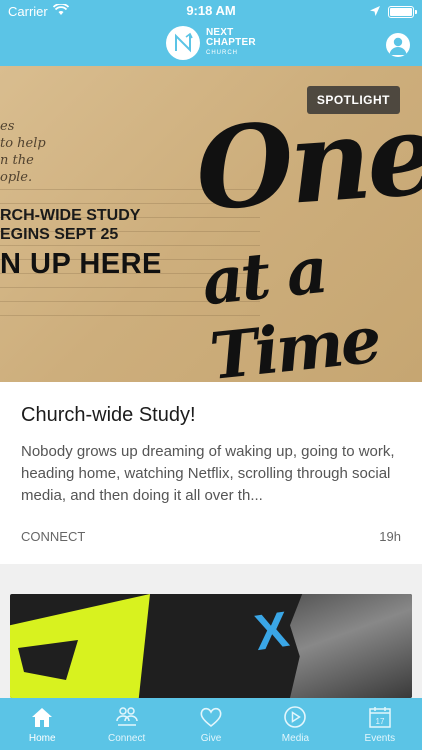 This screenshot has width=422, height=750. I want to click on tab-label: Give, so click(211, 738).